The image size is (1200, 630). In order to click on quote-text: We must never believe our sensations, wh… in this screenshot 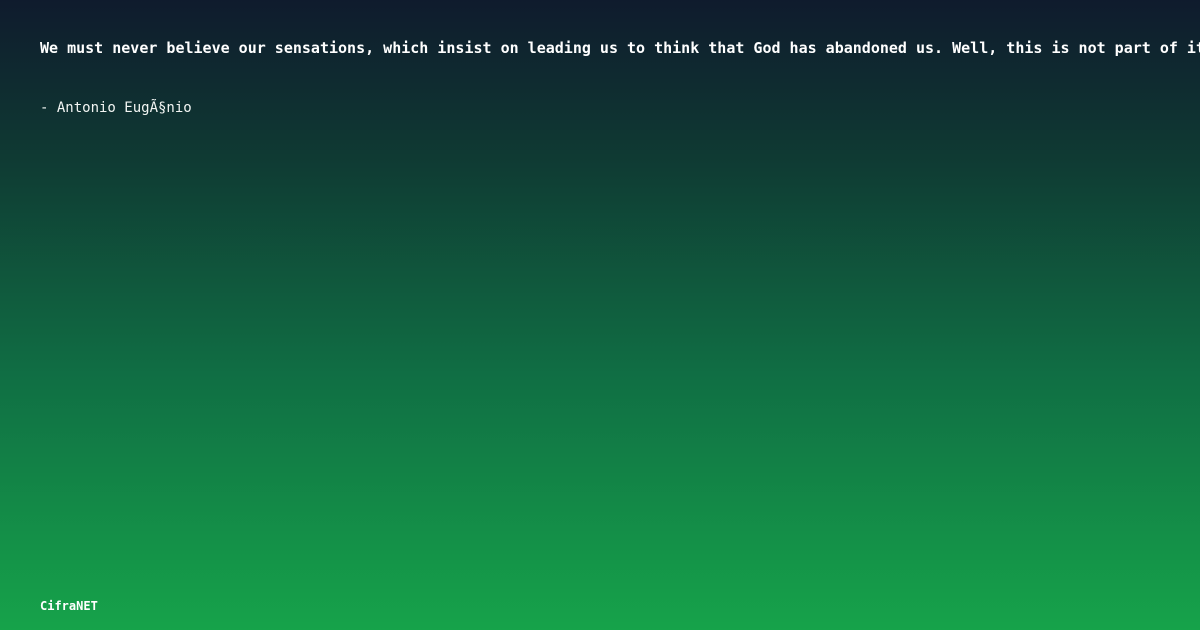, I will do `click(620, 48)`.